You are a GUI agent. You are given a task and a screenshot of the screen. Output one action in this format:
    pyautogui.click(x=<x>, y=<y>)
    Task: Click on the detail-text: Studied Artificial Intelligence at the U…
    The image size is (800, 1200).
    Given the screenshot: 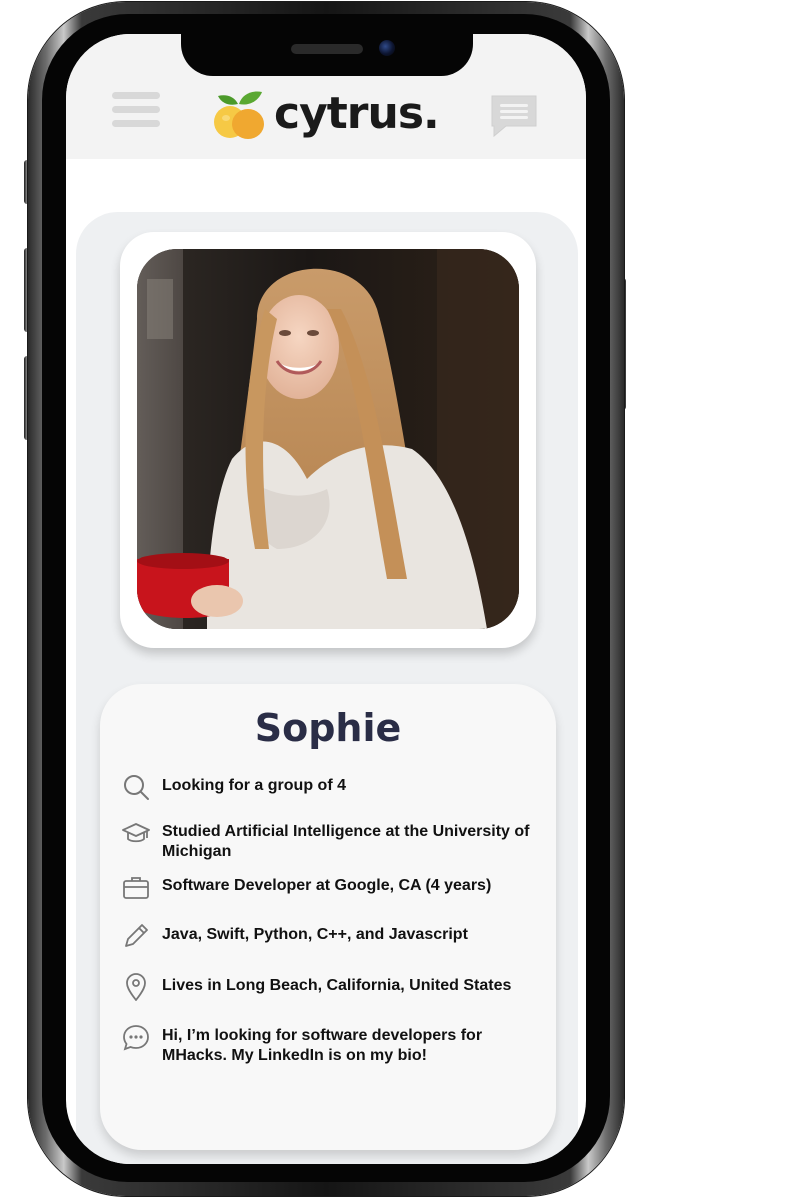 What is the action you would take?
    pyautogui.click(x=346, y=841)
    